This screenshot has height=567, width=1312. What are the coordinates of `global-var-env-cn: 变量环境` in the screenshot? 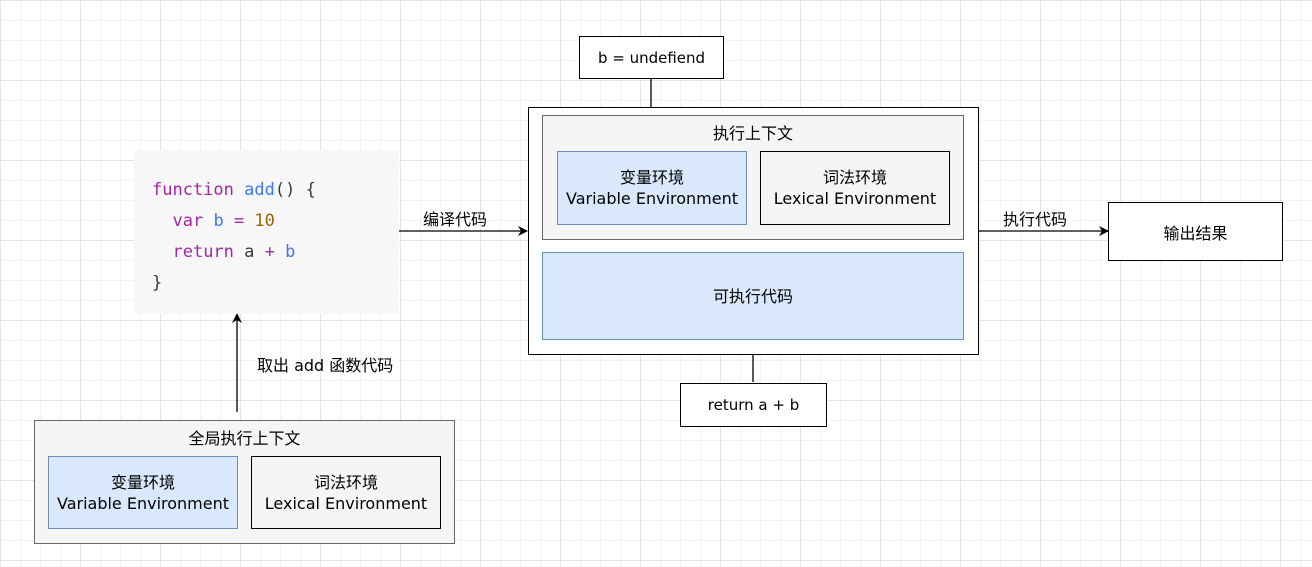 It's located at (142, 482).